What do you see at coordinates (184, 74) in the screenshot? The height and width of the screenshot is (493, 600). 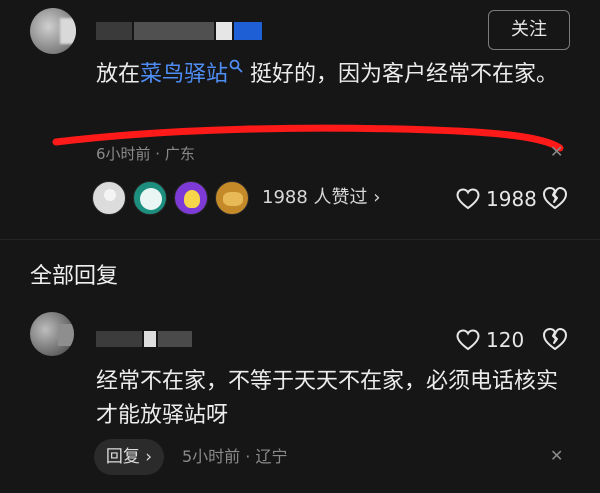 I see `search-link-text: 菜鸟驿站` at bounding box center [184, 74].